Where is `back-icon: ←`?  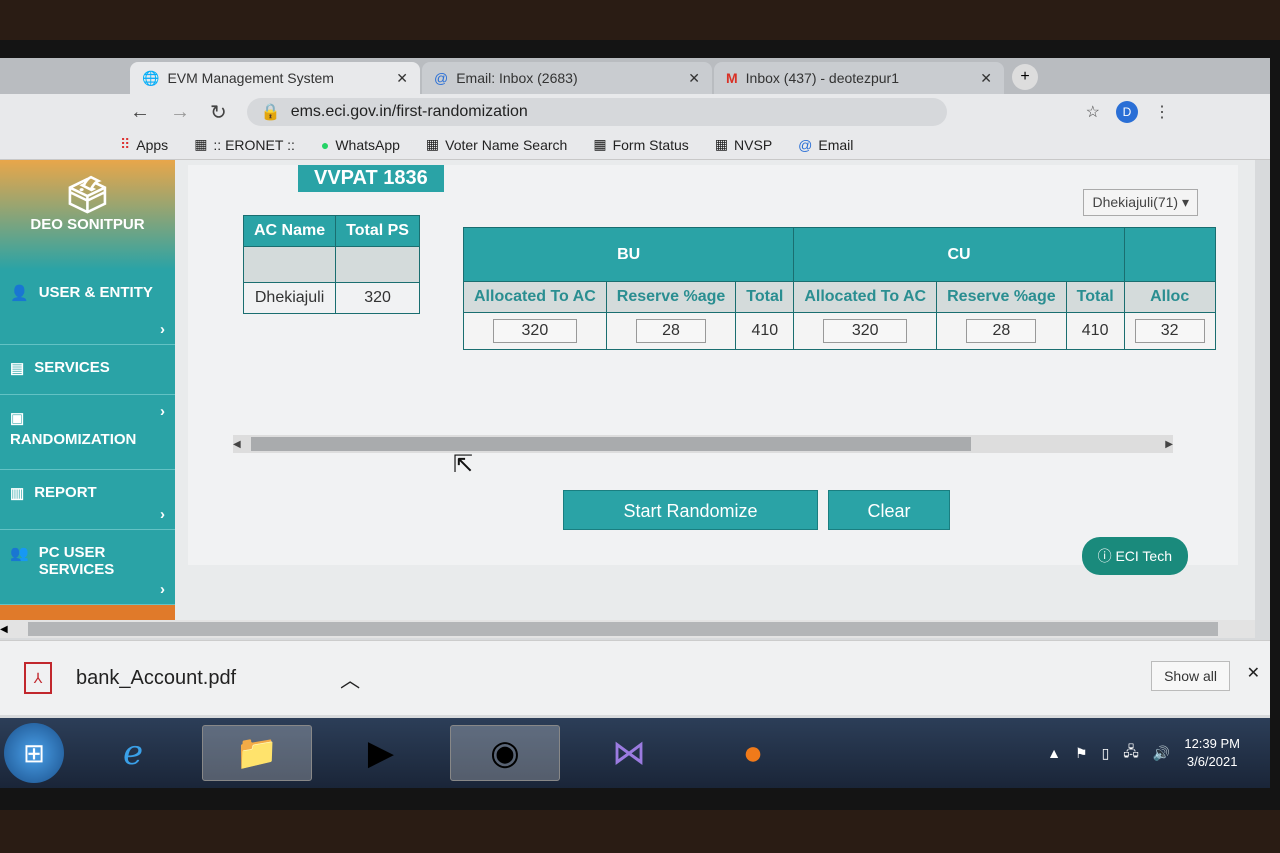 back-icon: ← is located at coordinates (140, 112).